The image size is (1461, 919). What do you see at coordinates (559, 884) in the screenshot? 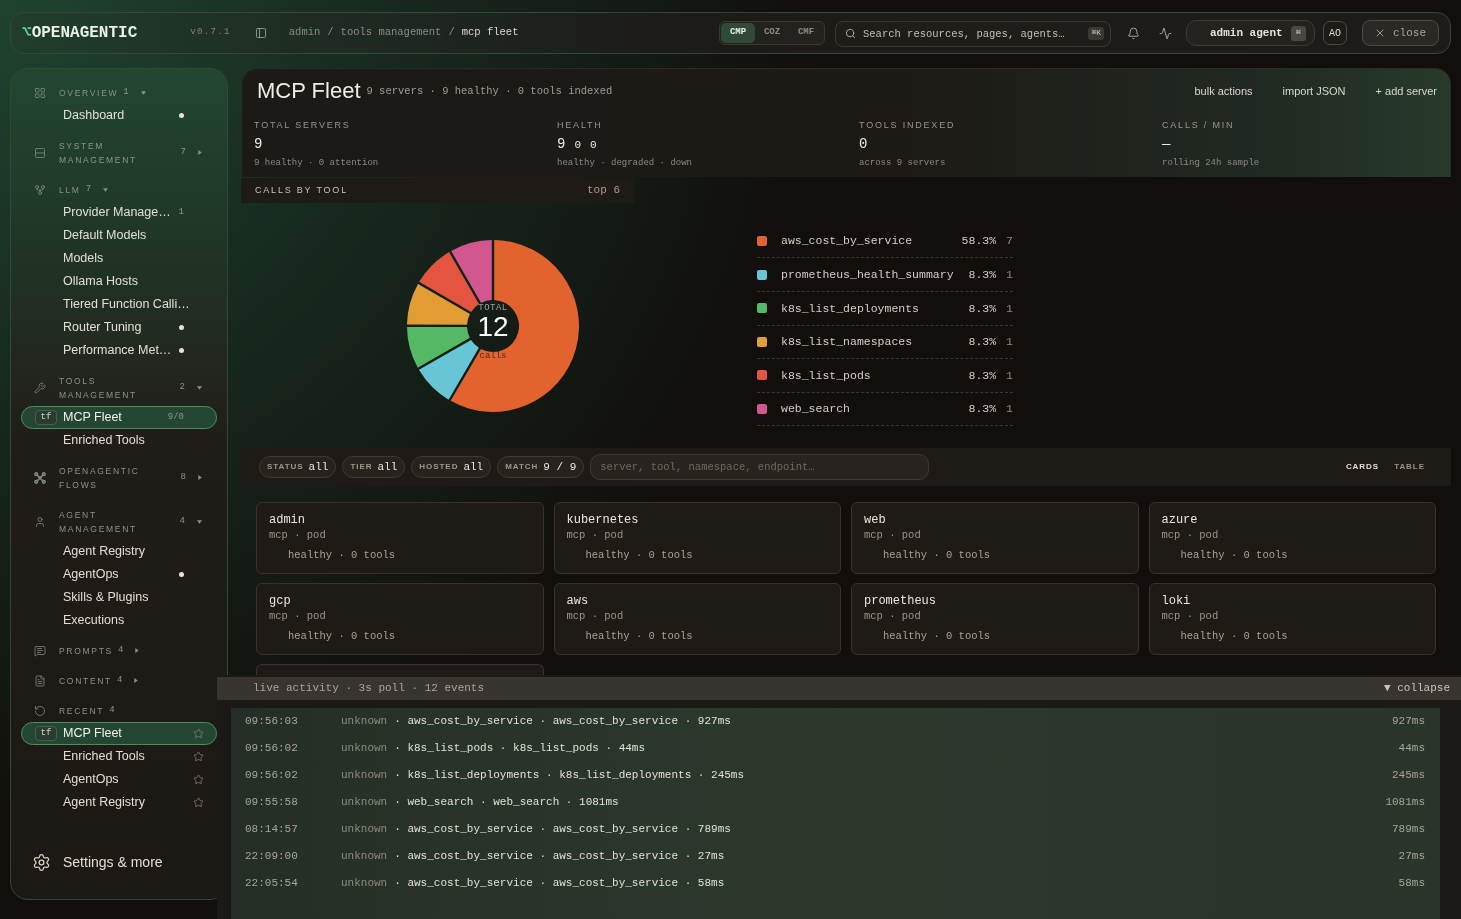
I see `event-detail: · aws_cost_by_service · aws_cost_by_service · 58ms` at bounding box center [559, 884].